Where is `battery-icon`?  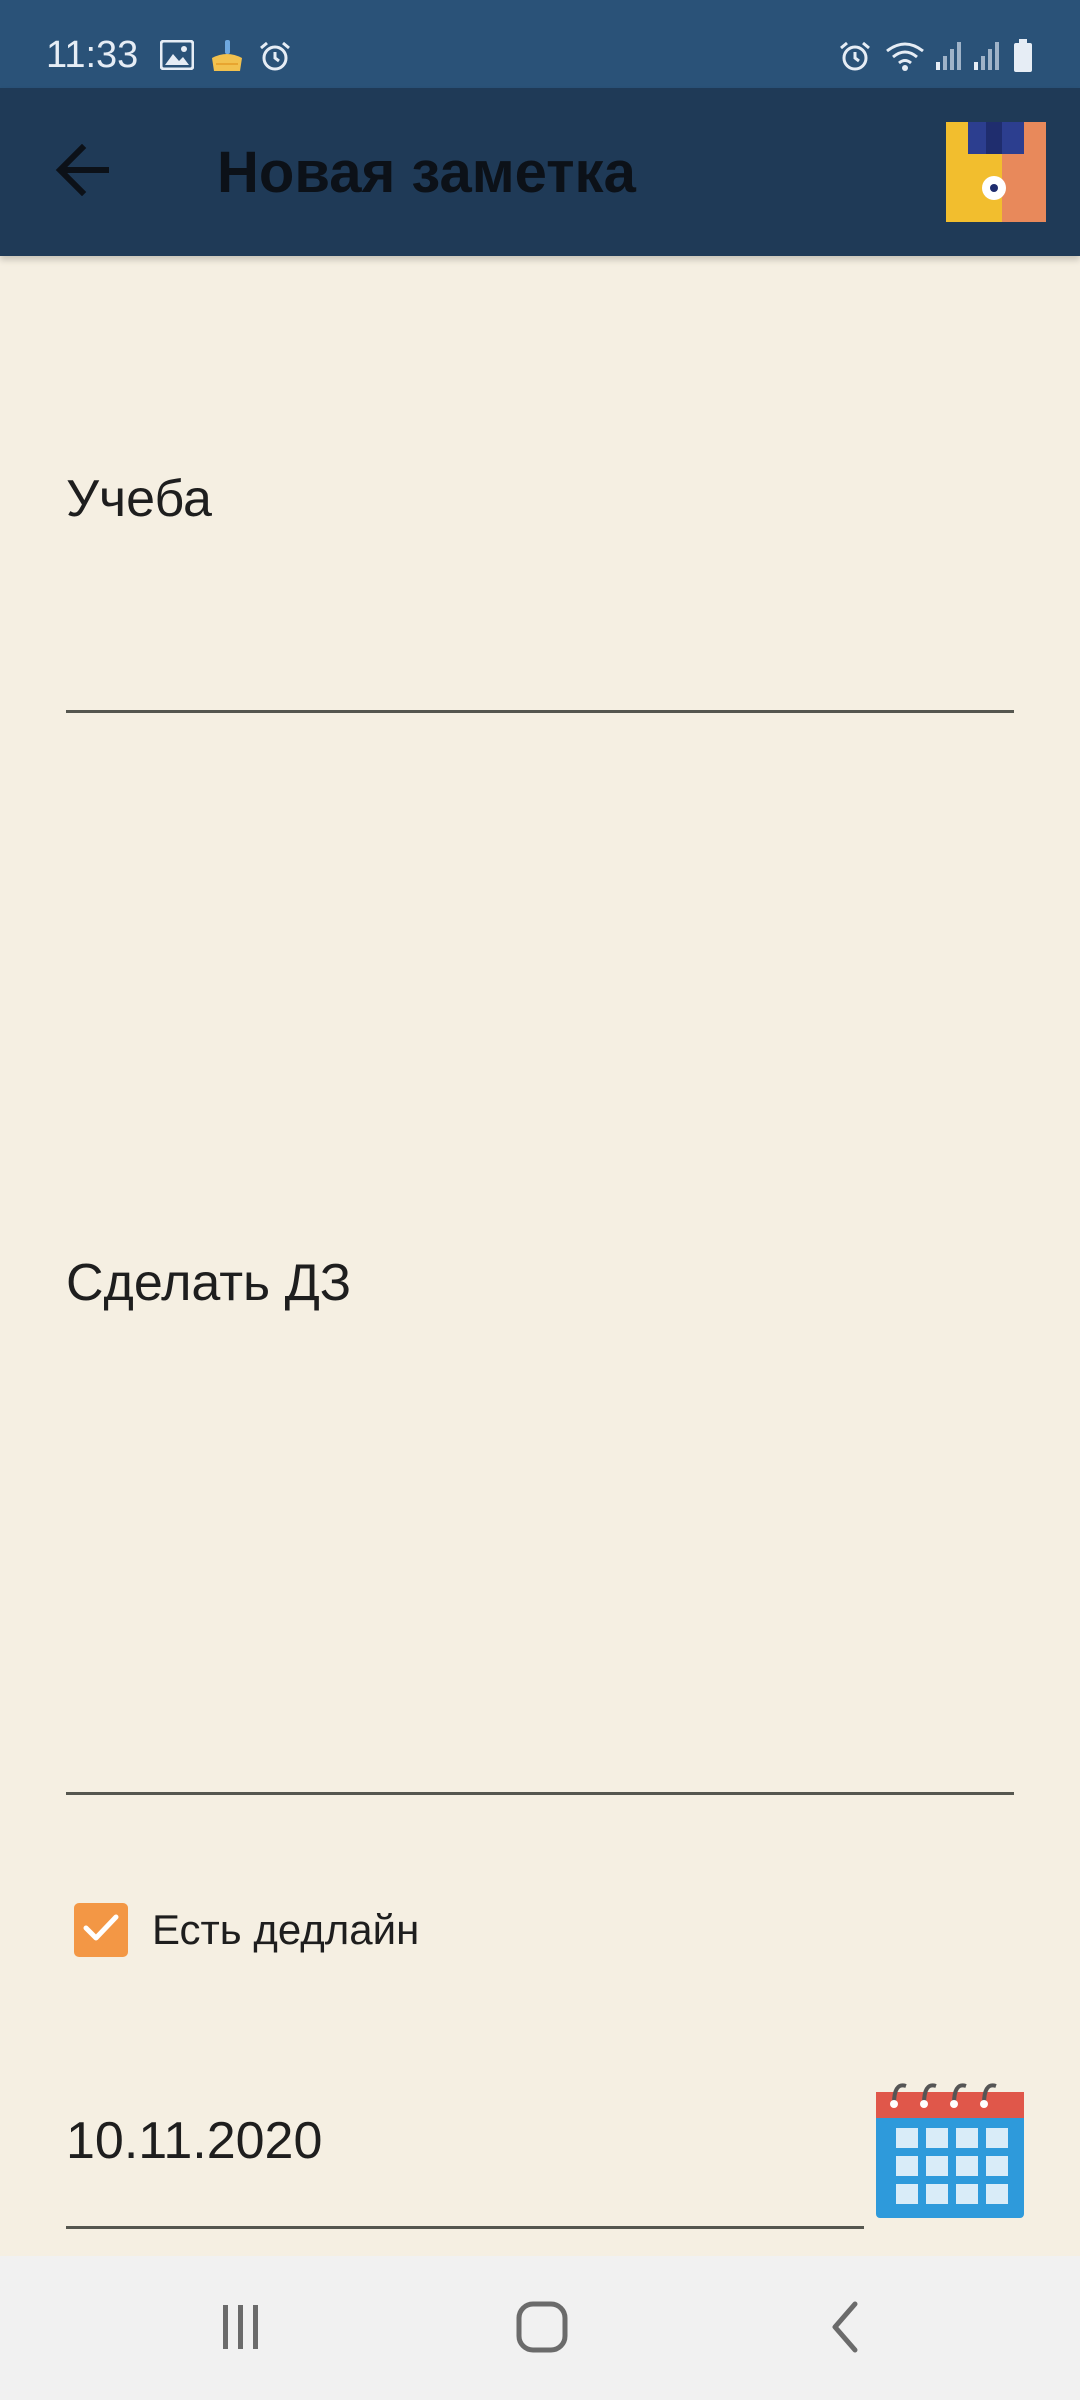 battery-icon is located at coordinates (1023, 58).